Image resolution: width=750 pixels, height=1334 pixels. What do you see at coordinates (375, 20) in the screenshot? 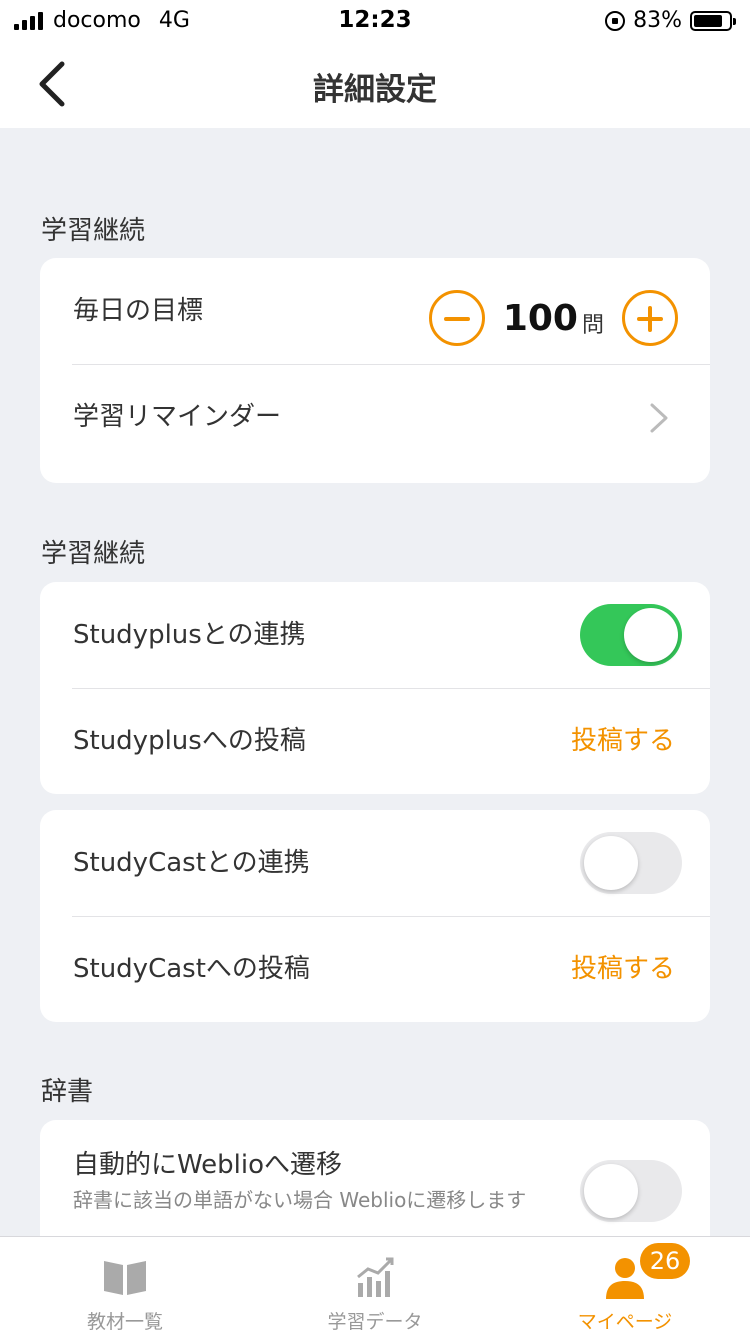
I see `status-bar: docomo 4G 12:23 83%` at bounding box center [375, 20].